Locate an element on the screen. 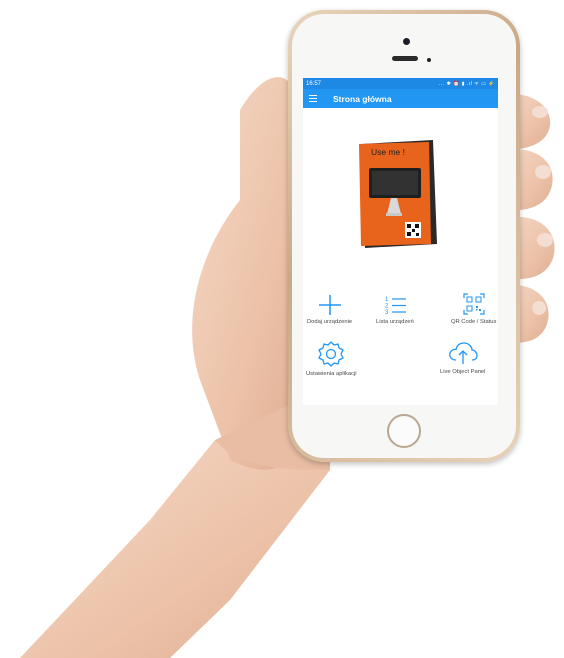 Image resolution: width=564 pixels, height=658 pixels. menu-item-device-list: 1 2 3 Lista urządzeń is located at coordinates (395, 309).